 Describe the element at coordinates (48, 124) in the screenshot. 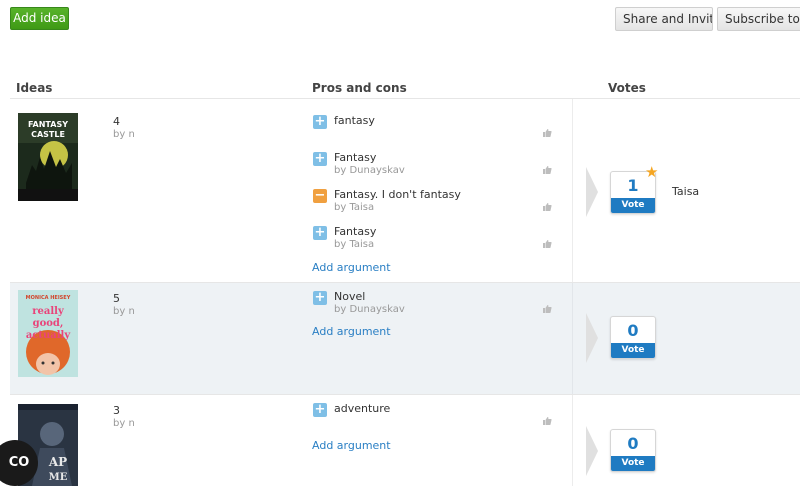

I see `cover-title-line1: FANTASY` at that location.